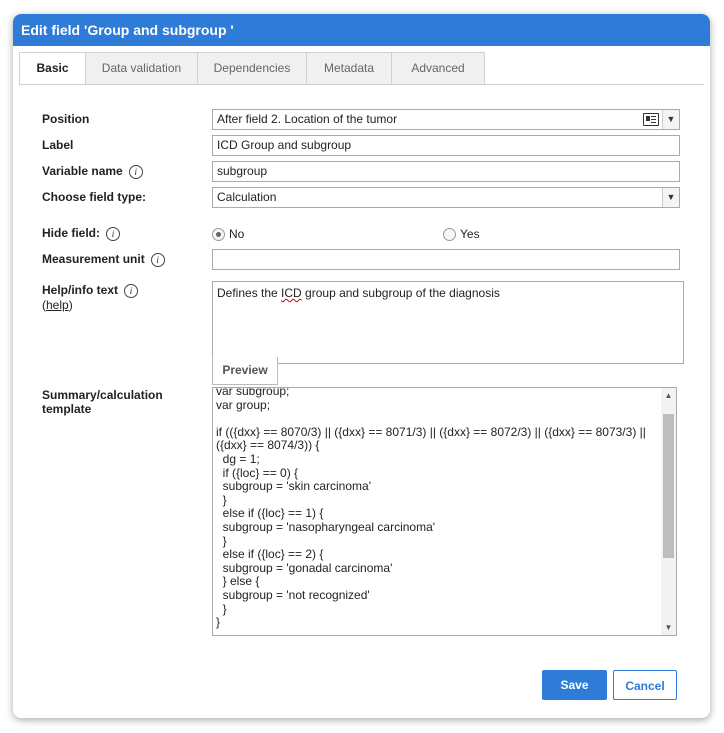 The height and width of the screenshot is (733, 724). Describe the element at coordinates (90, 305) in the screenshot. I see `help-link-wrap: (help)` at that location.